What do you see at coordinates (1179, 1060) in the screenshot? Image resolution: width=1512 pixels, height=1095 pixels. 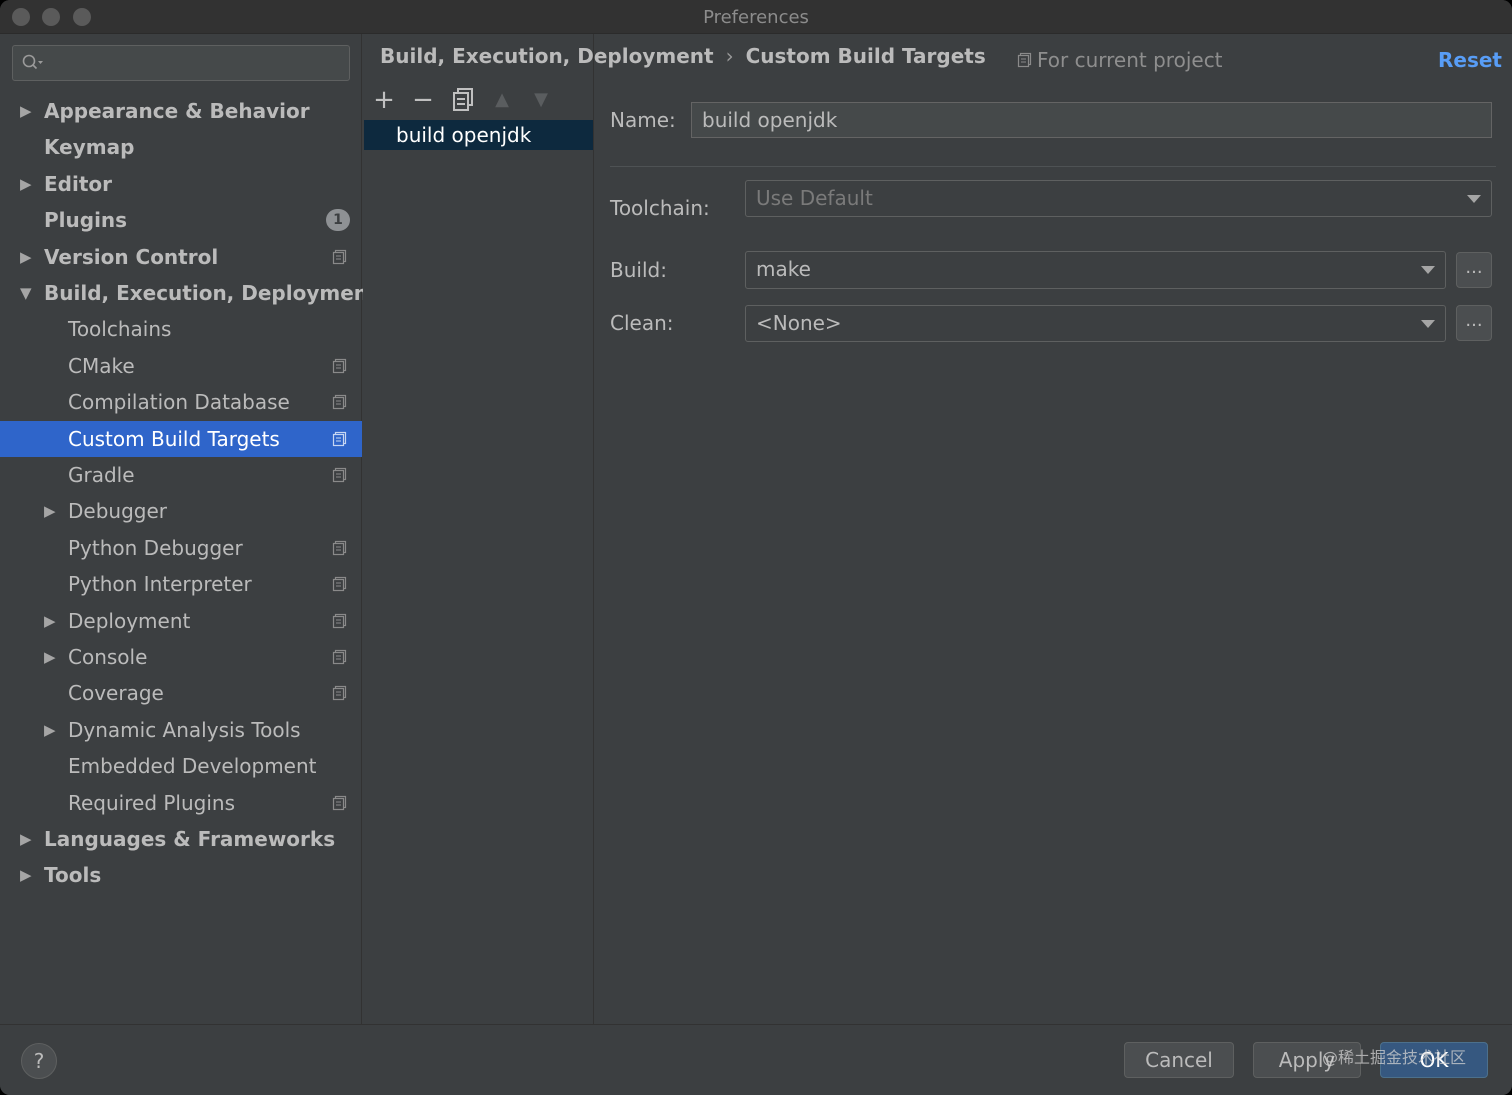 I see `cancel-button: Cancel` at bounding box center [1179, 1060].